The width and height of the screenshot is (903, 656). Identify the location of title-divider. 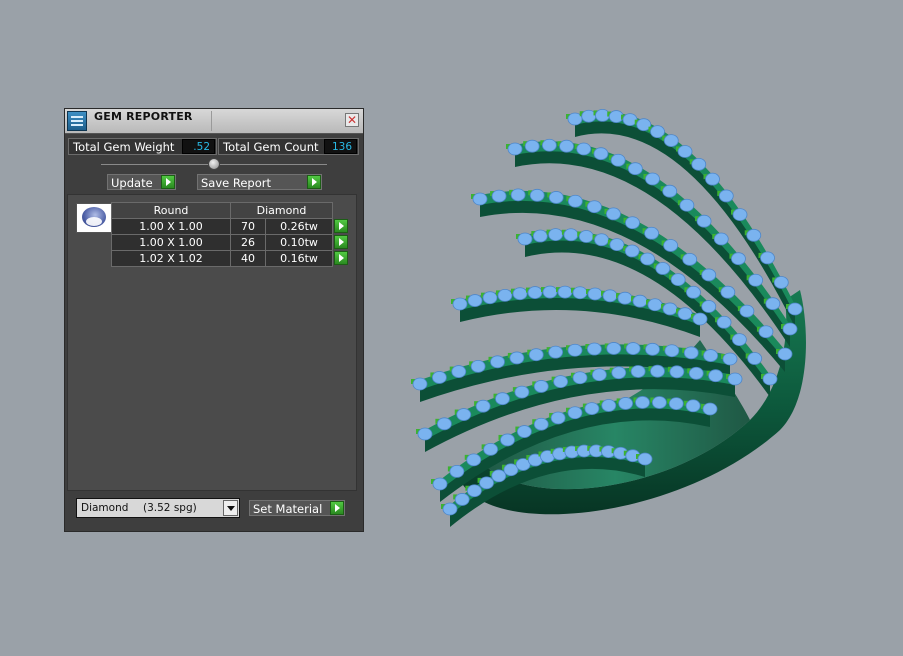
(211, 121).